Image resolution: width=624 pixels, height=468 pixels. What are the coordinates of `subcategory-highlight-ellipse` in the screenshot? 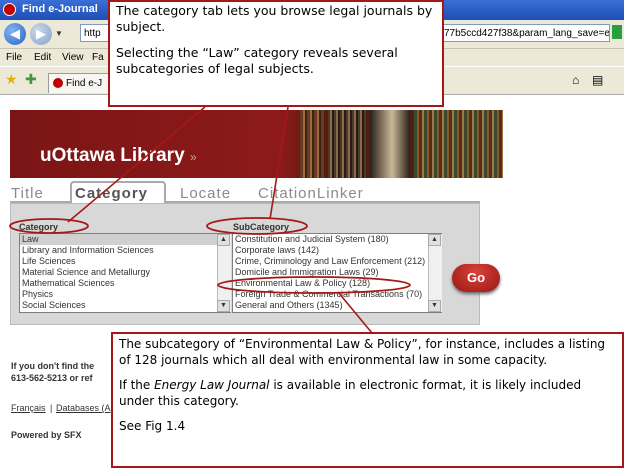 It's located at (257, 226).